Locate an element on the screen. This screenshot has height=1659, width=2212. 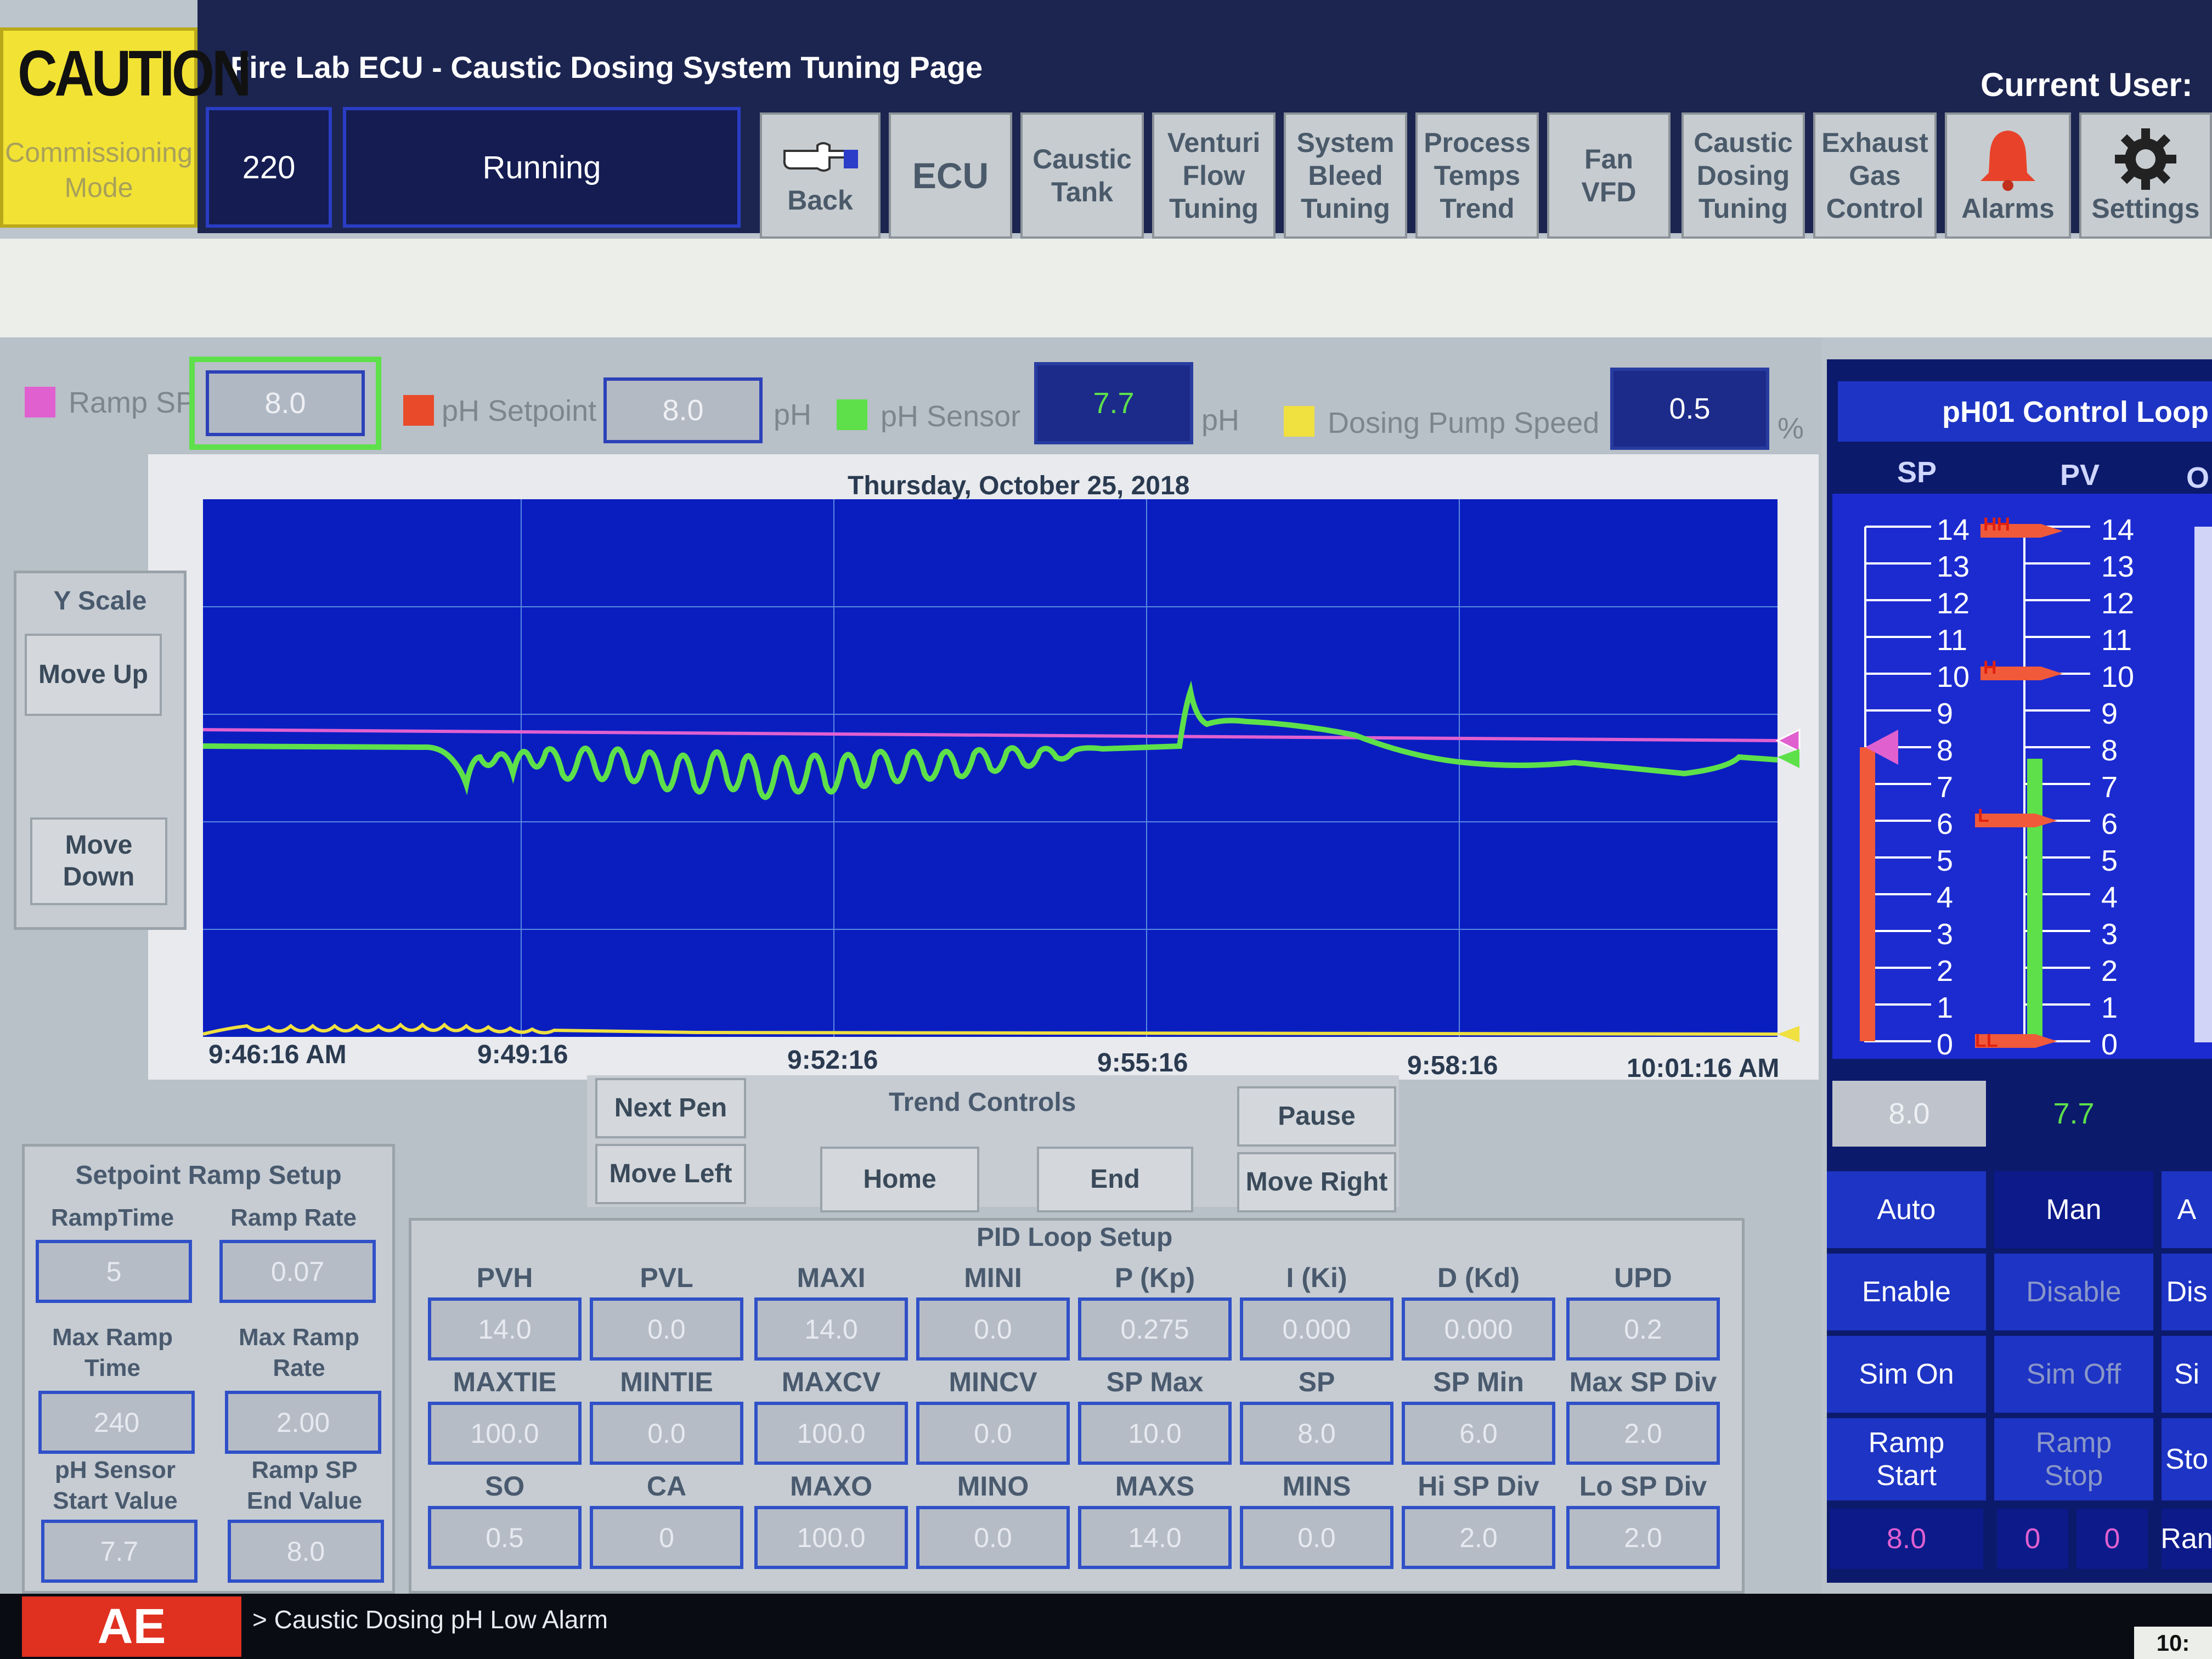
home-button: Home is located at coordinates (900, 1180).